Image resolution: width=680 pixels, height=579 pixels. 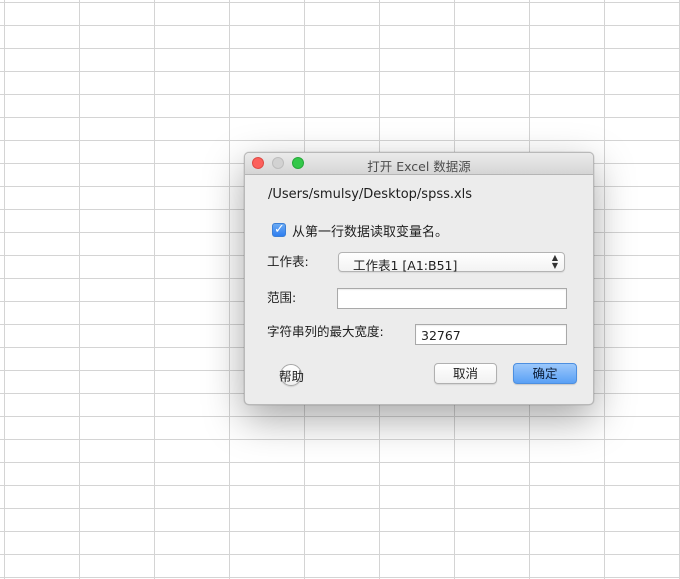 What do you see at coordinates (291, 375) in the screenshot?
I see `help-button-label: 帮助` at bounding box center [291, 375].